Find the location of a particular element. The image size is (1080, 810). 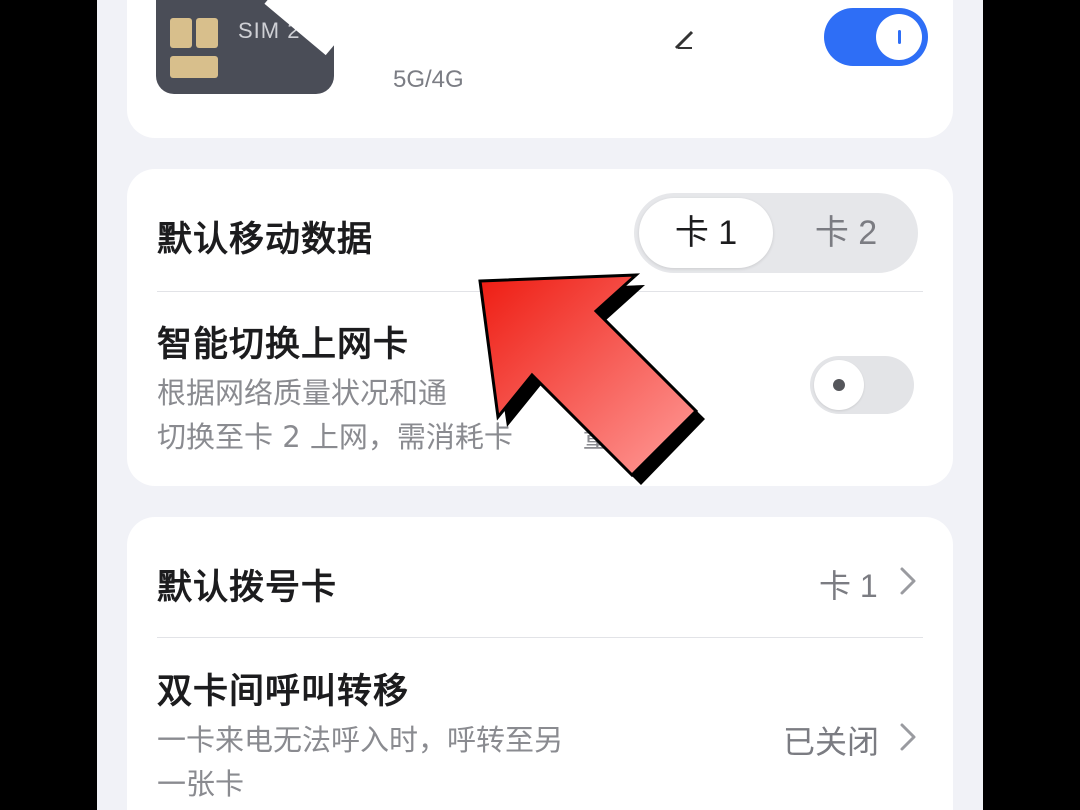

option-card-1: 卡 1 is located at coordinates (706, 233).